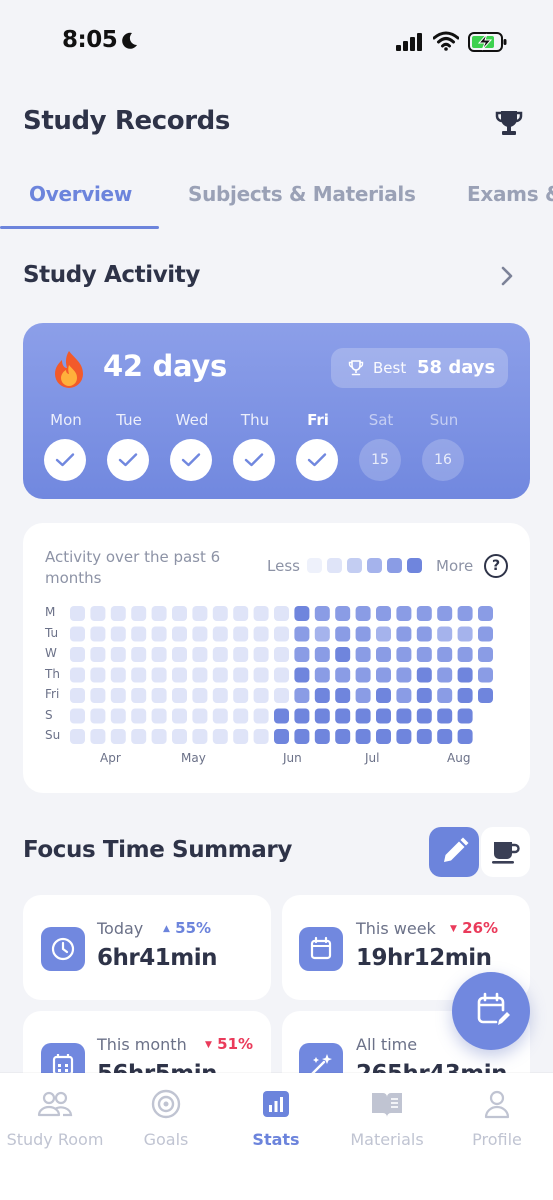  What do you see at coordinates (510, 194) in the screenshot?
I see `tab-exams: Exams &` at bounding box center [510, 194].